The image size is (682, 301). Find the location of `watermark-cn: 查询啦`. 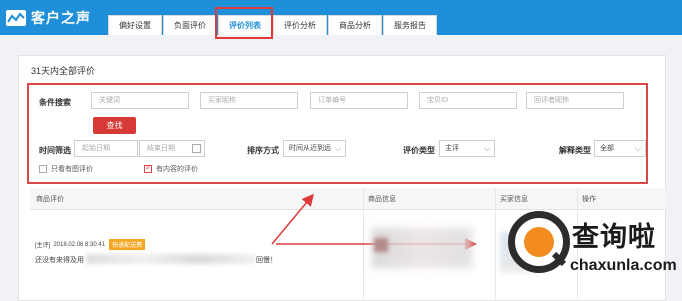

watermark-cn: 查询啦 is located at coordinates (614, 237).